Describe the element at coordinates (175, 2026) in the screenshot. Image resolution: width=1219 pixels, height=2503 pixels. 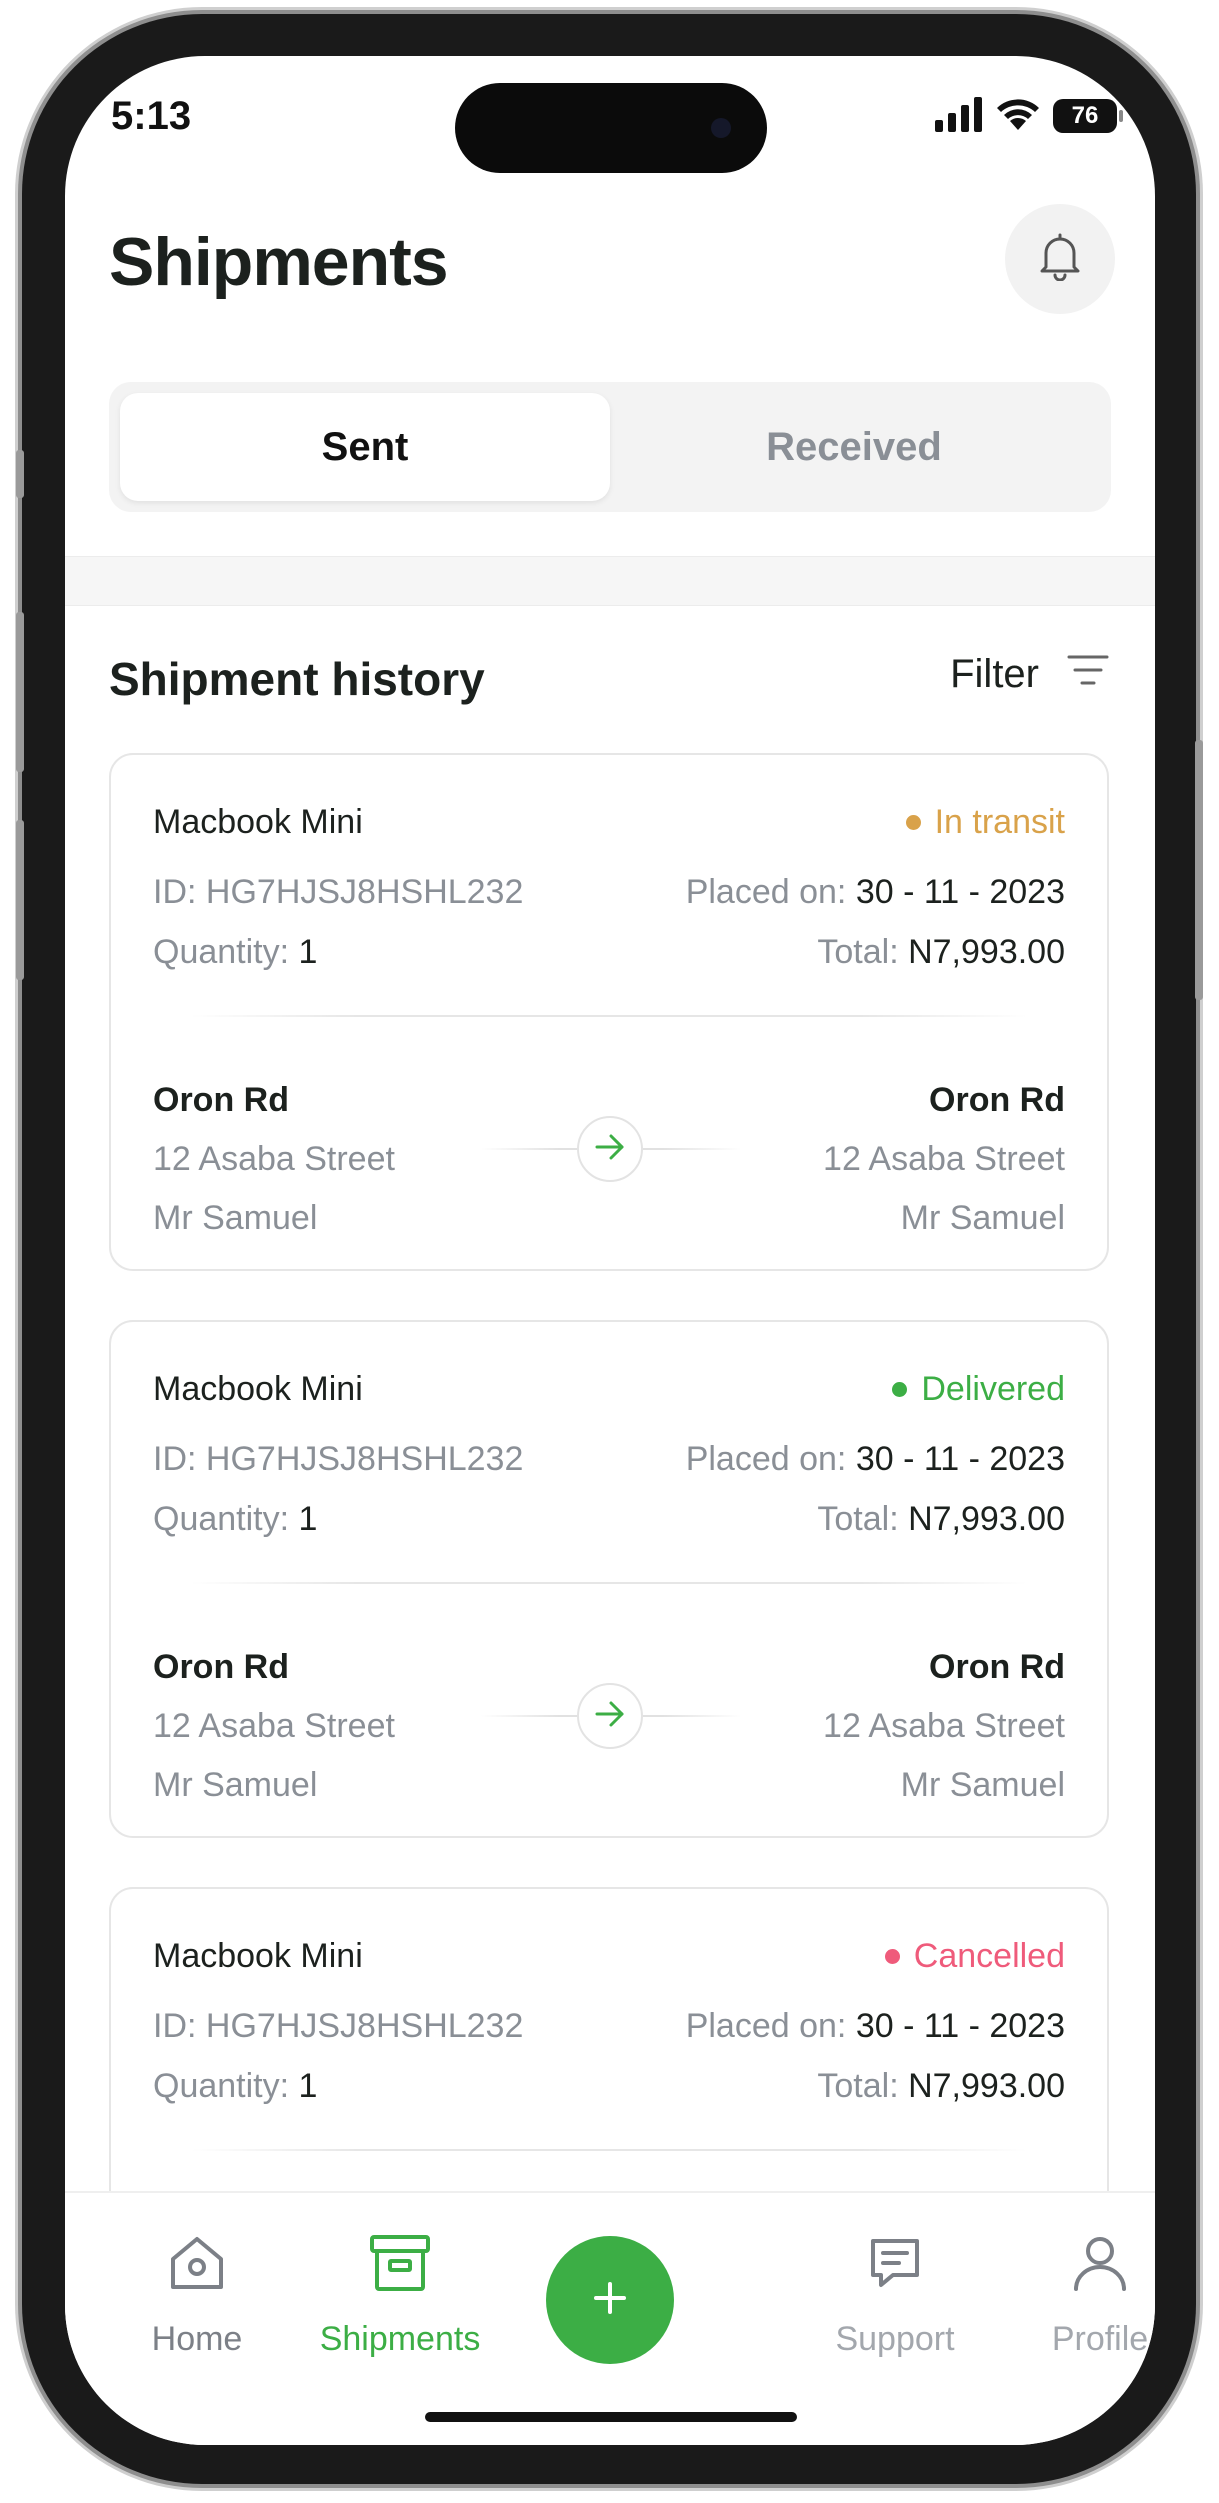
I see `id-label: ID:` at that location.